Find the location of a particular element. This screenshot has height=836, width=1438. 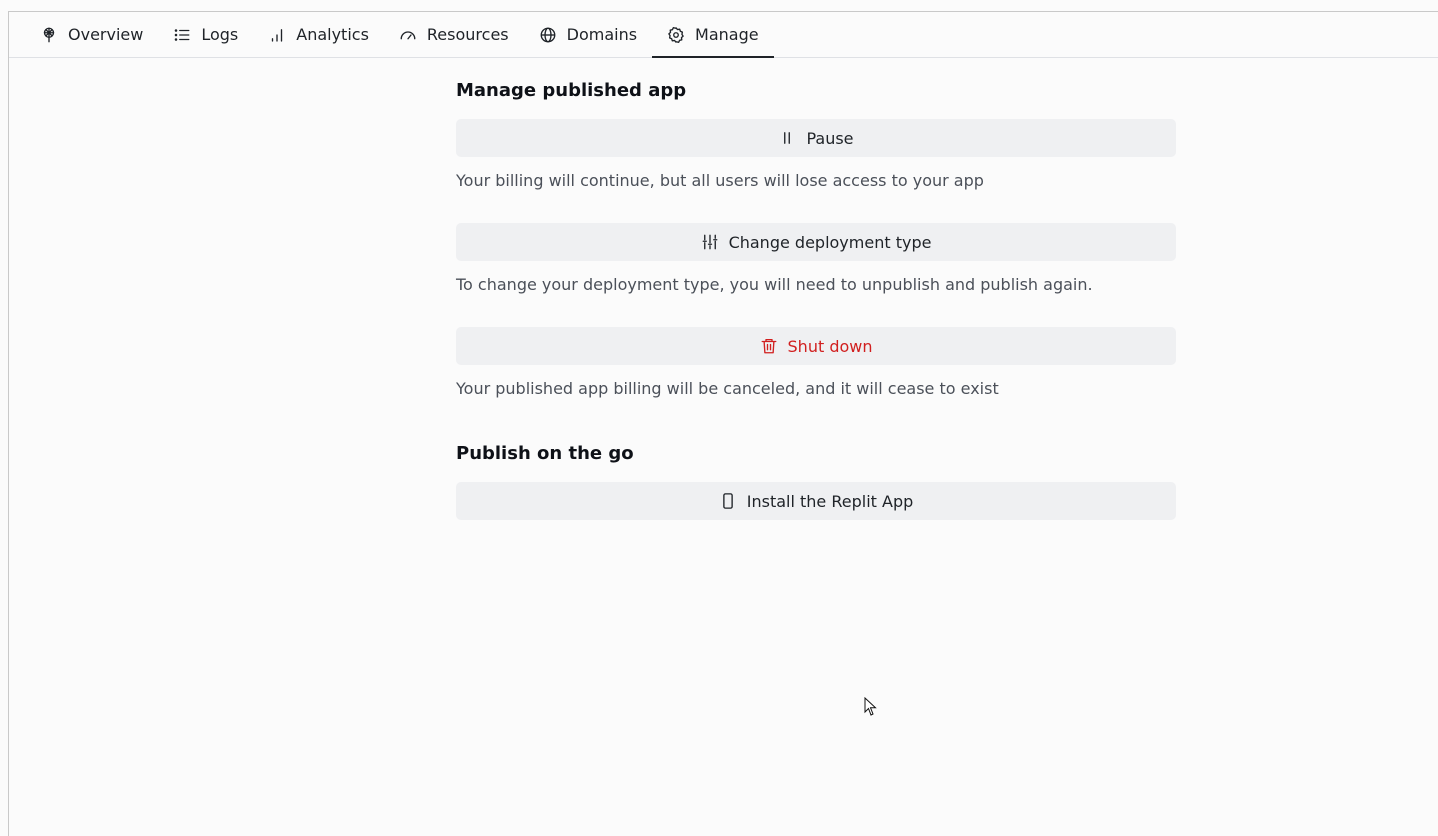

tab-domains: Domains is located at coordinates (588, 34).